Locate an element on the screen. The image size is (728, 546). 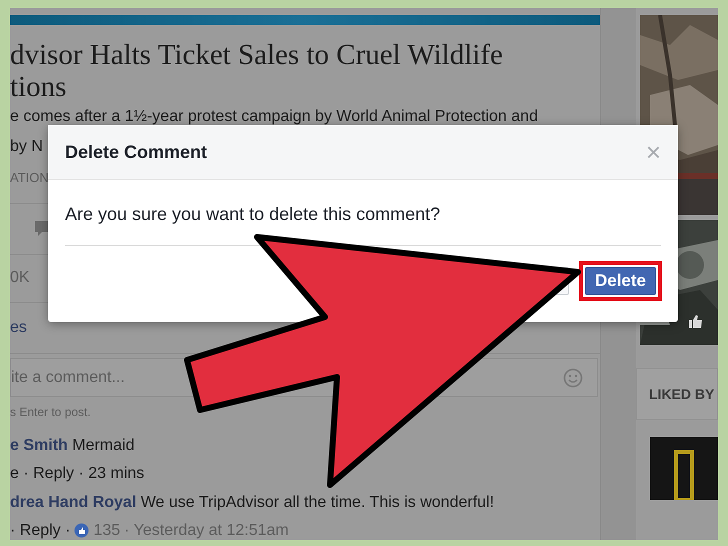
dialog-message: Are you sure you want to delete this comment? is located at coordinates (253, 214).